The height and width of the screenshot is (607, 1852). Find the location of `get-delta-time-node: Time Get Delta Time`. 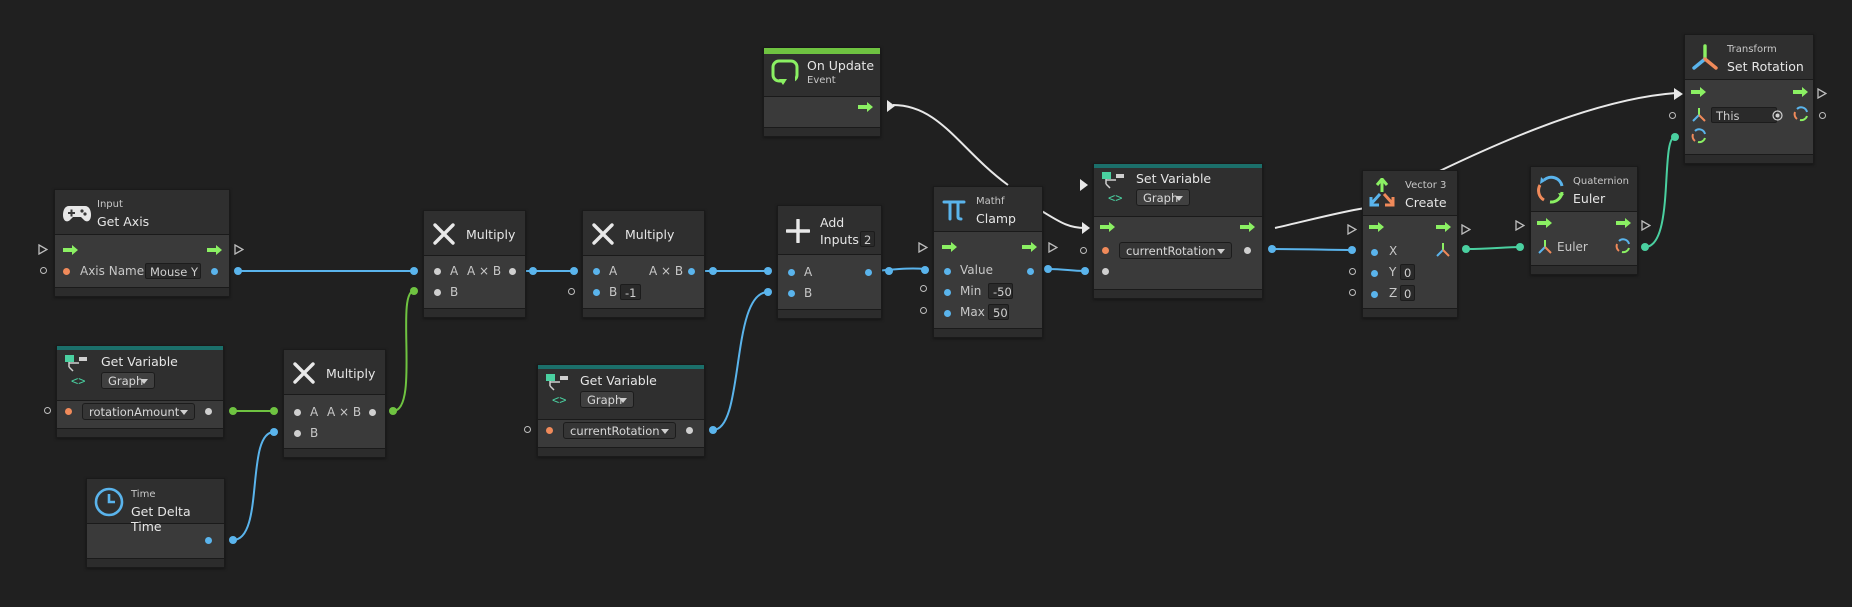

get-delta-time-node: Time Get Delta Time is located at coordinates (155, 523).